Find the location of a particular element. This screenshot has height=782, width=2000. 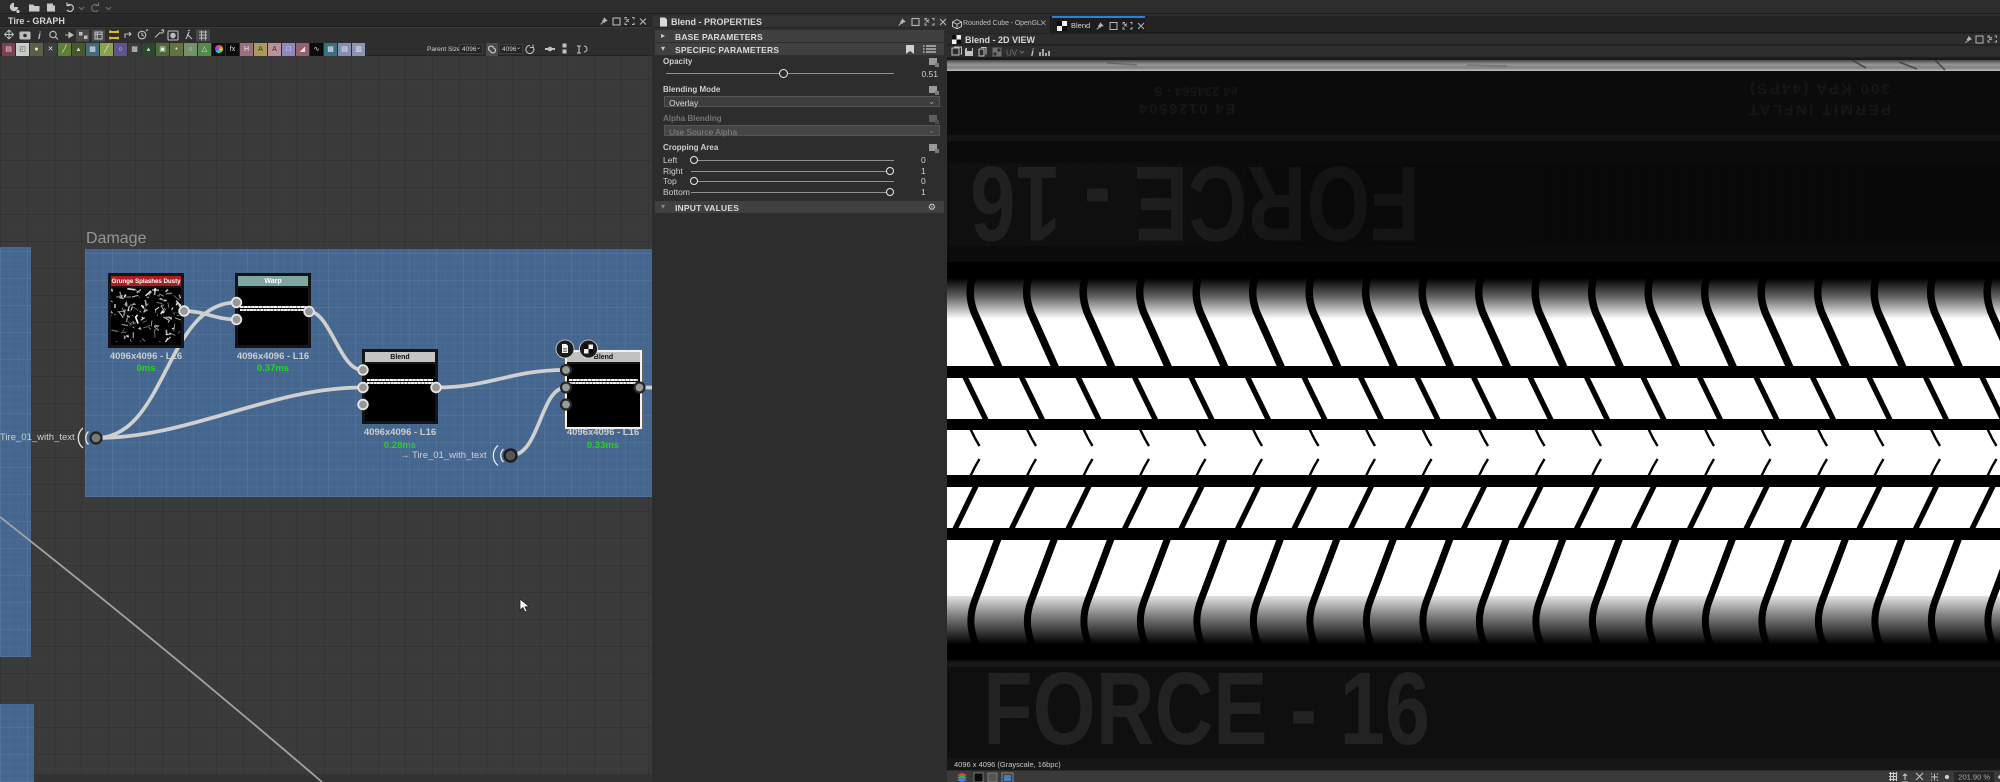

svg-text: FORCE - 16 is located at coordinates (1206, 709).